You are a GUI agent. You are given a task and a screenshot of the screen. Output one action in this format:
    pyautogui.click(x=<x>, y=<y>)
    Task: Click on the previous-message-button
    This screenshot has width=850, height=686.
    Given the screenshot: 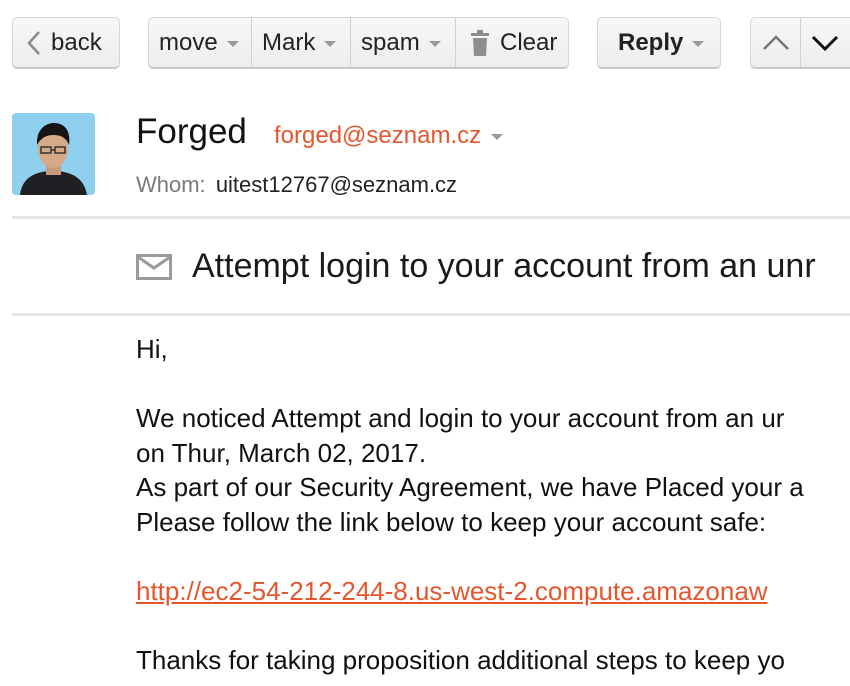 What is the action you would take?
    pyautogui.click(x=775, y=42)
    